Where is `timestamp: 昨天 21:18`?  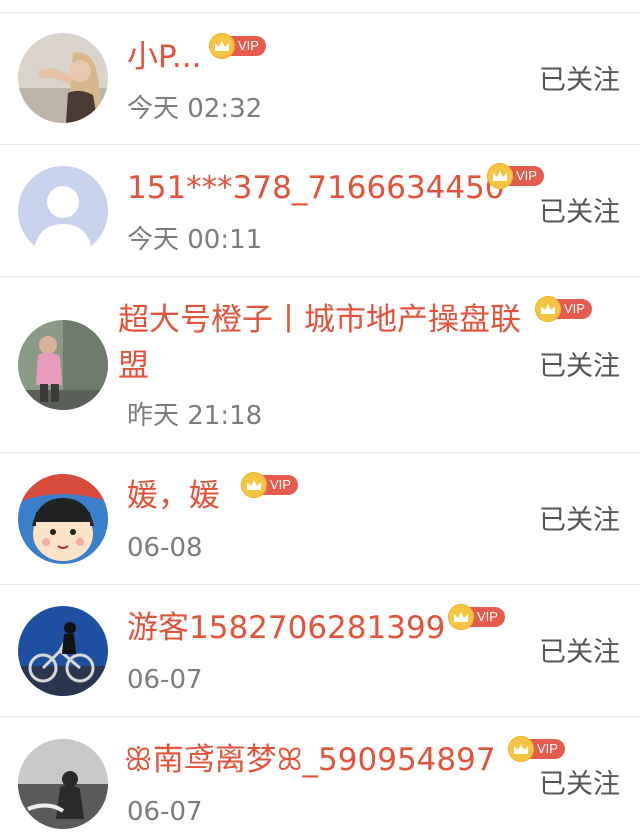 timestamp: 昨天 21:18 is located at coordinates (195, 416).